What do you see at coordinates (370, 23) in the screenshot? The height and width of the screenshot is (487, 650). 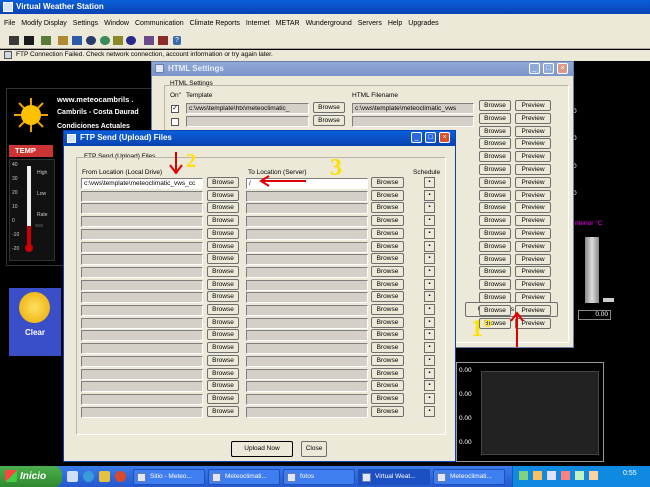 I see `menu-item: Servers` at bounding box center [370, 23].